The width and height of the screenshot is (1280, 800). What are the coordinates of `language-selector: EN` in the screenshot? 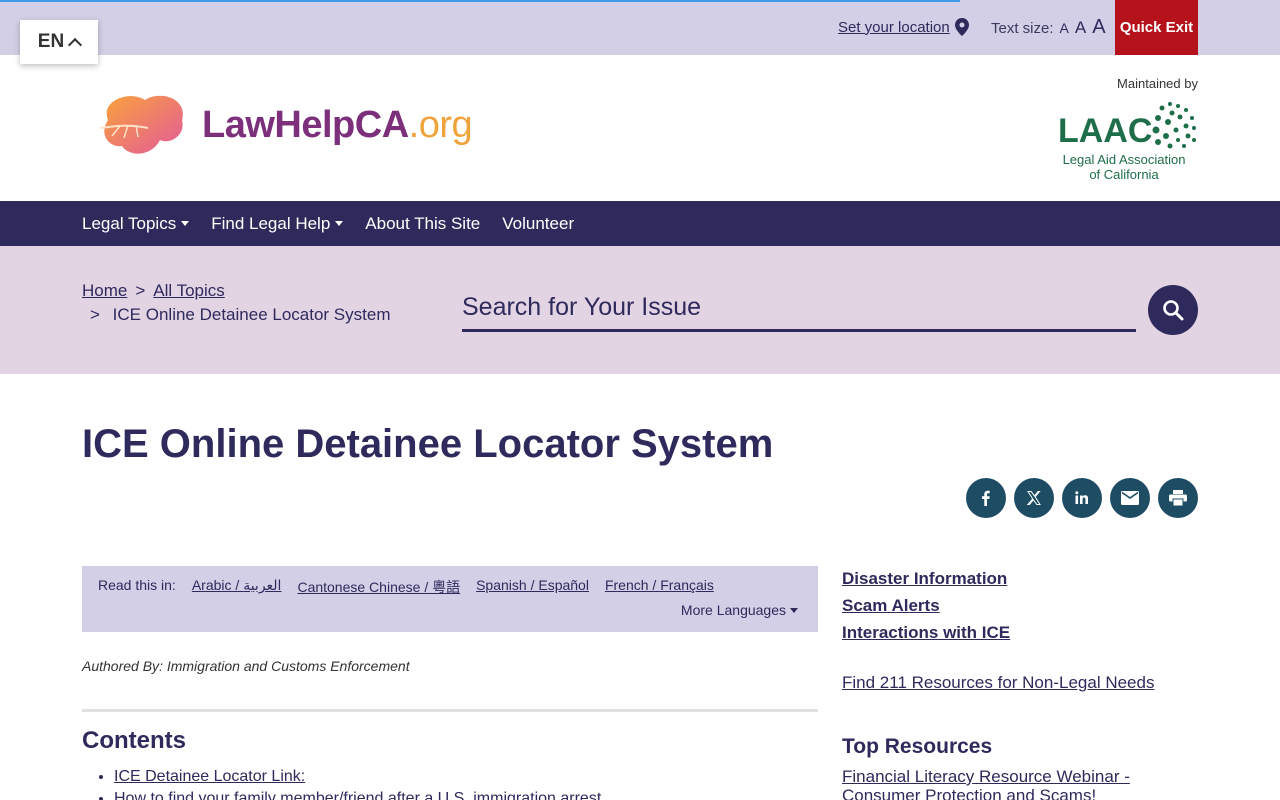 It's located at (59, 42).